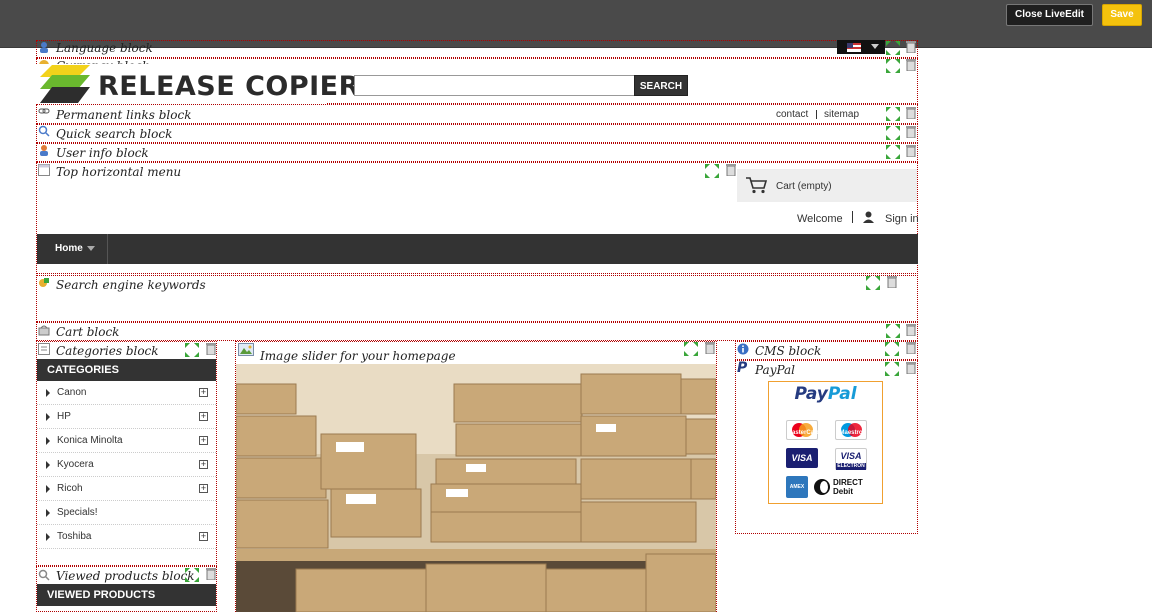 This screenshot has width=1152, height=612. Describe the element at coordinates (126, 393) in the screenshot. I see `category-item: Canon +` at that location.